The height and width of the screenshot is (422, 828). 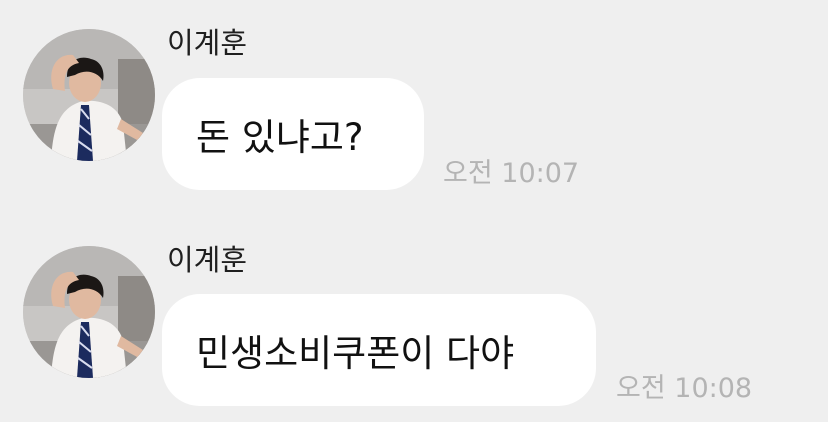 What do you see at coordinates (684, 388) in the screenshot?
I see `message-timestamp: 오전 10:08` at bounding box center [684, 388].